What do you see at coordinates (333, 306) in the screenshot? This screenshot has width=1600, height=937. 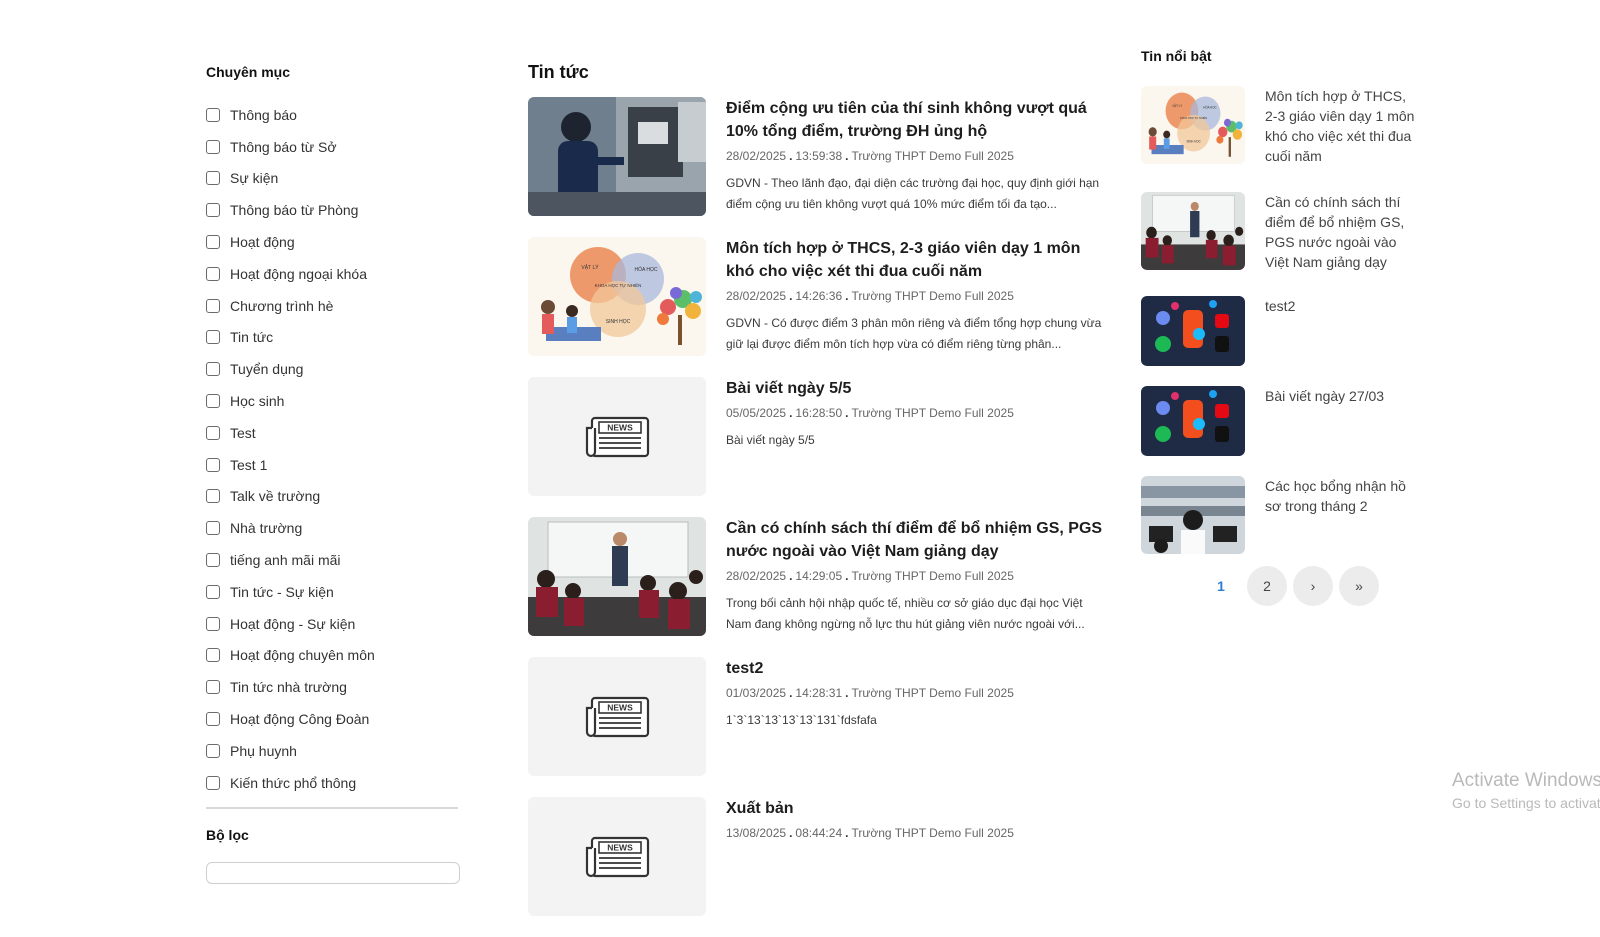 I see `category-item: Chương trình hè` at bounding box center [333, 306].